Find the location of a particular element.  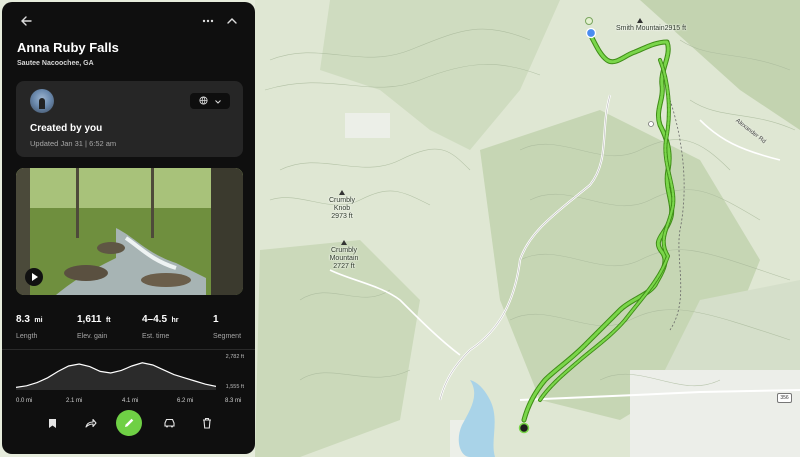

share-icon is located at coordinates (91, 423).